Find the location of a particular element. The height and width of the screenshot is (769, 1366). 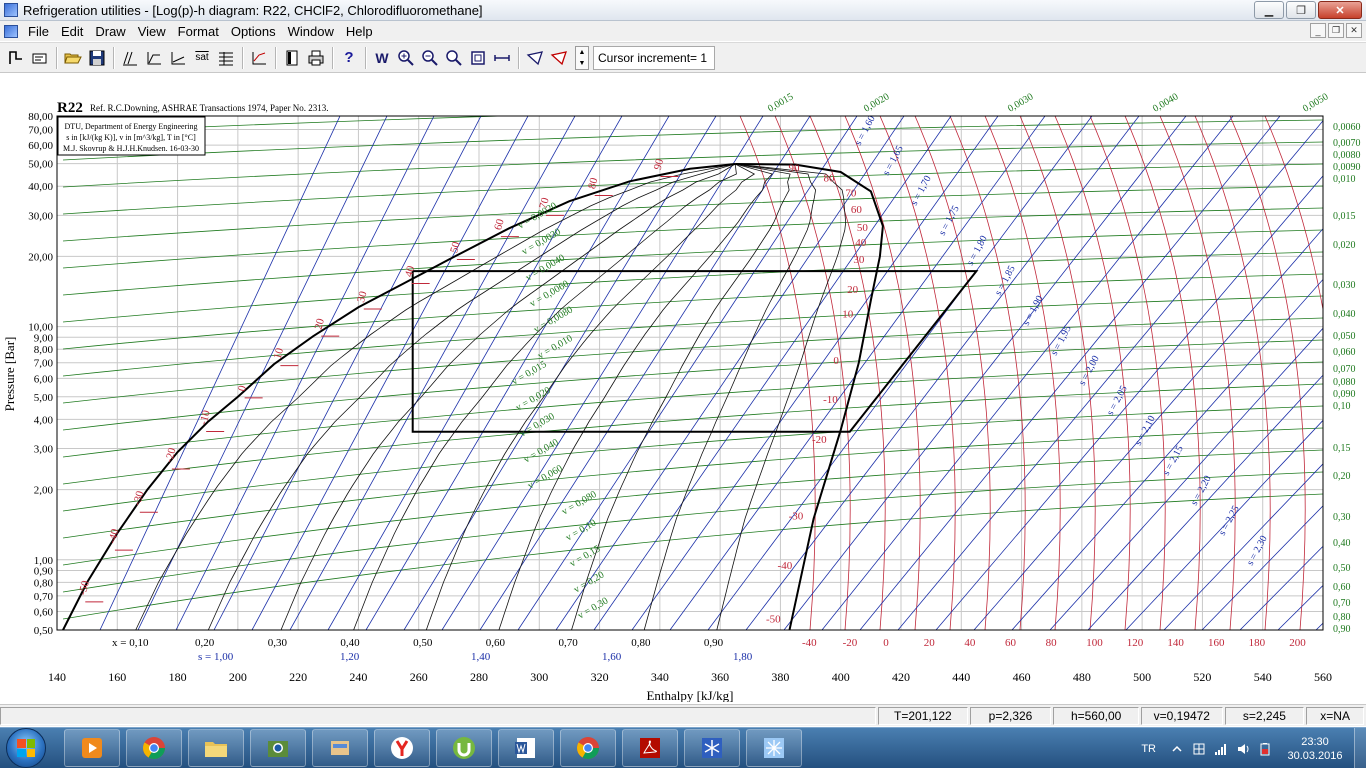

quality-label: 0,60 is located at coordinates (496, 643).